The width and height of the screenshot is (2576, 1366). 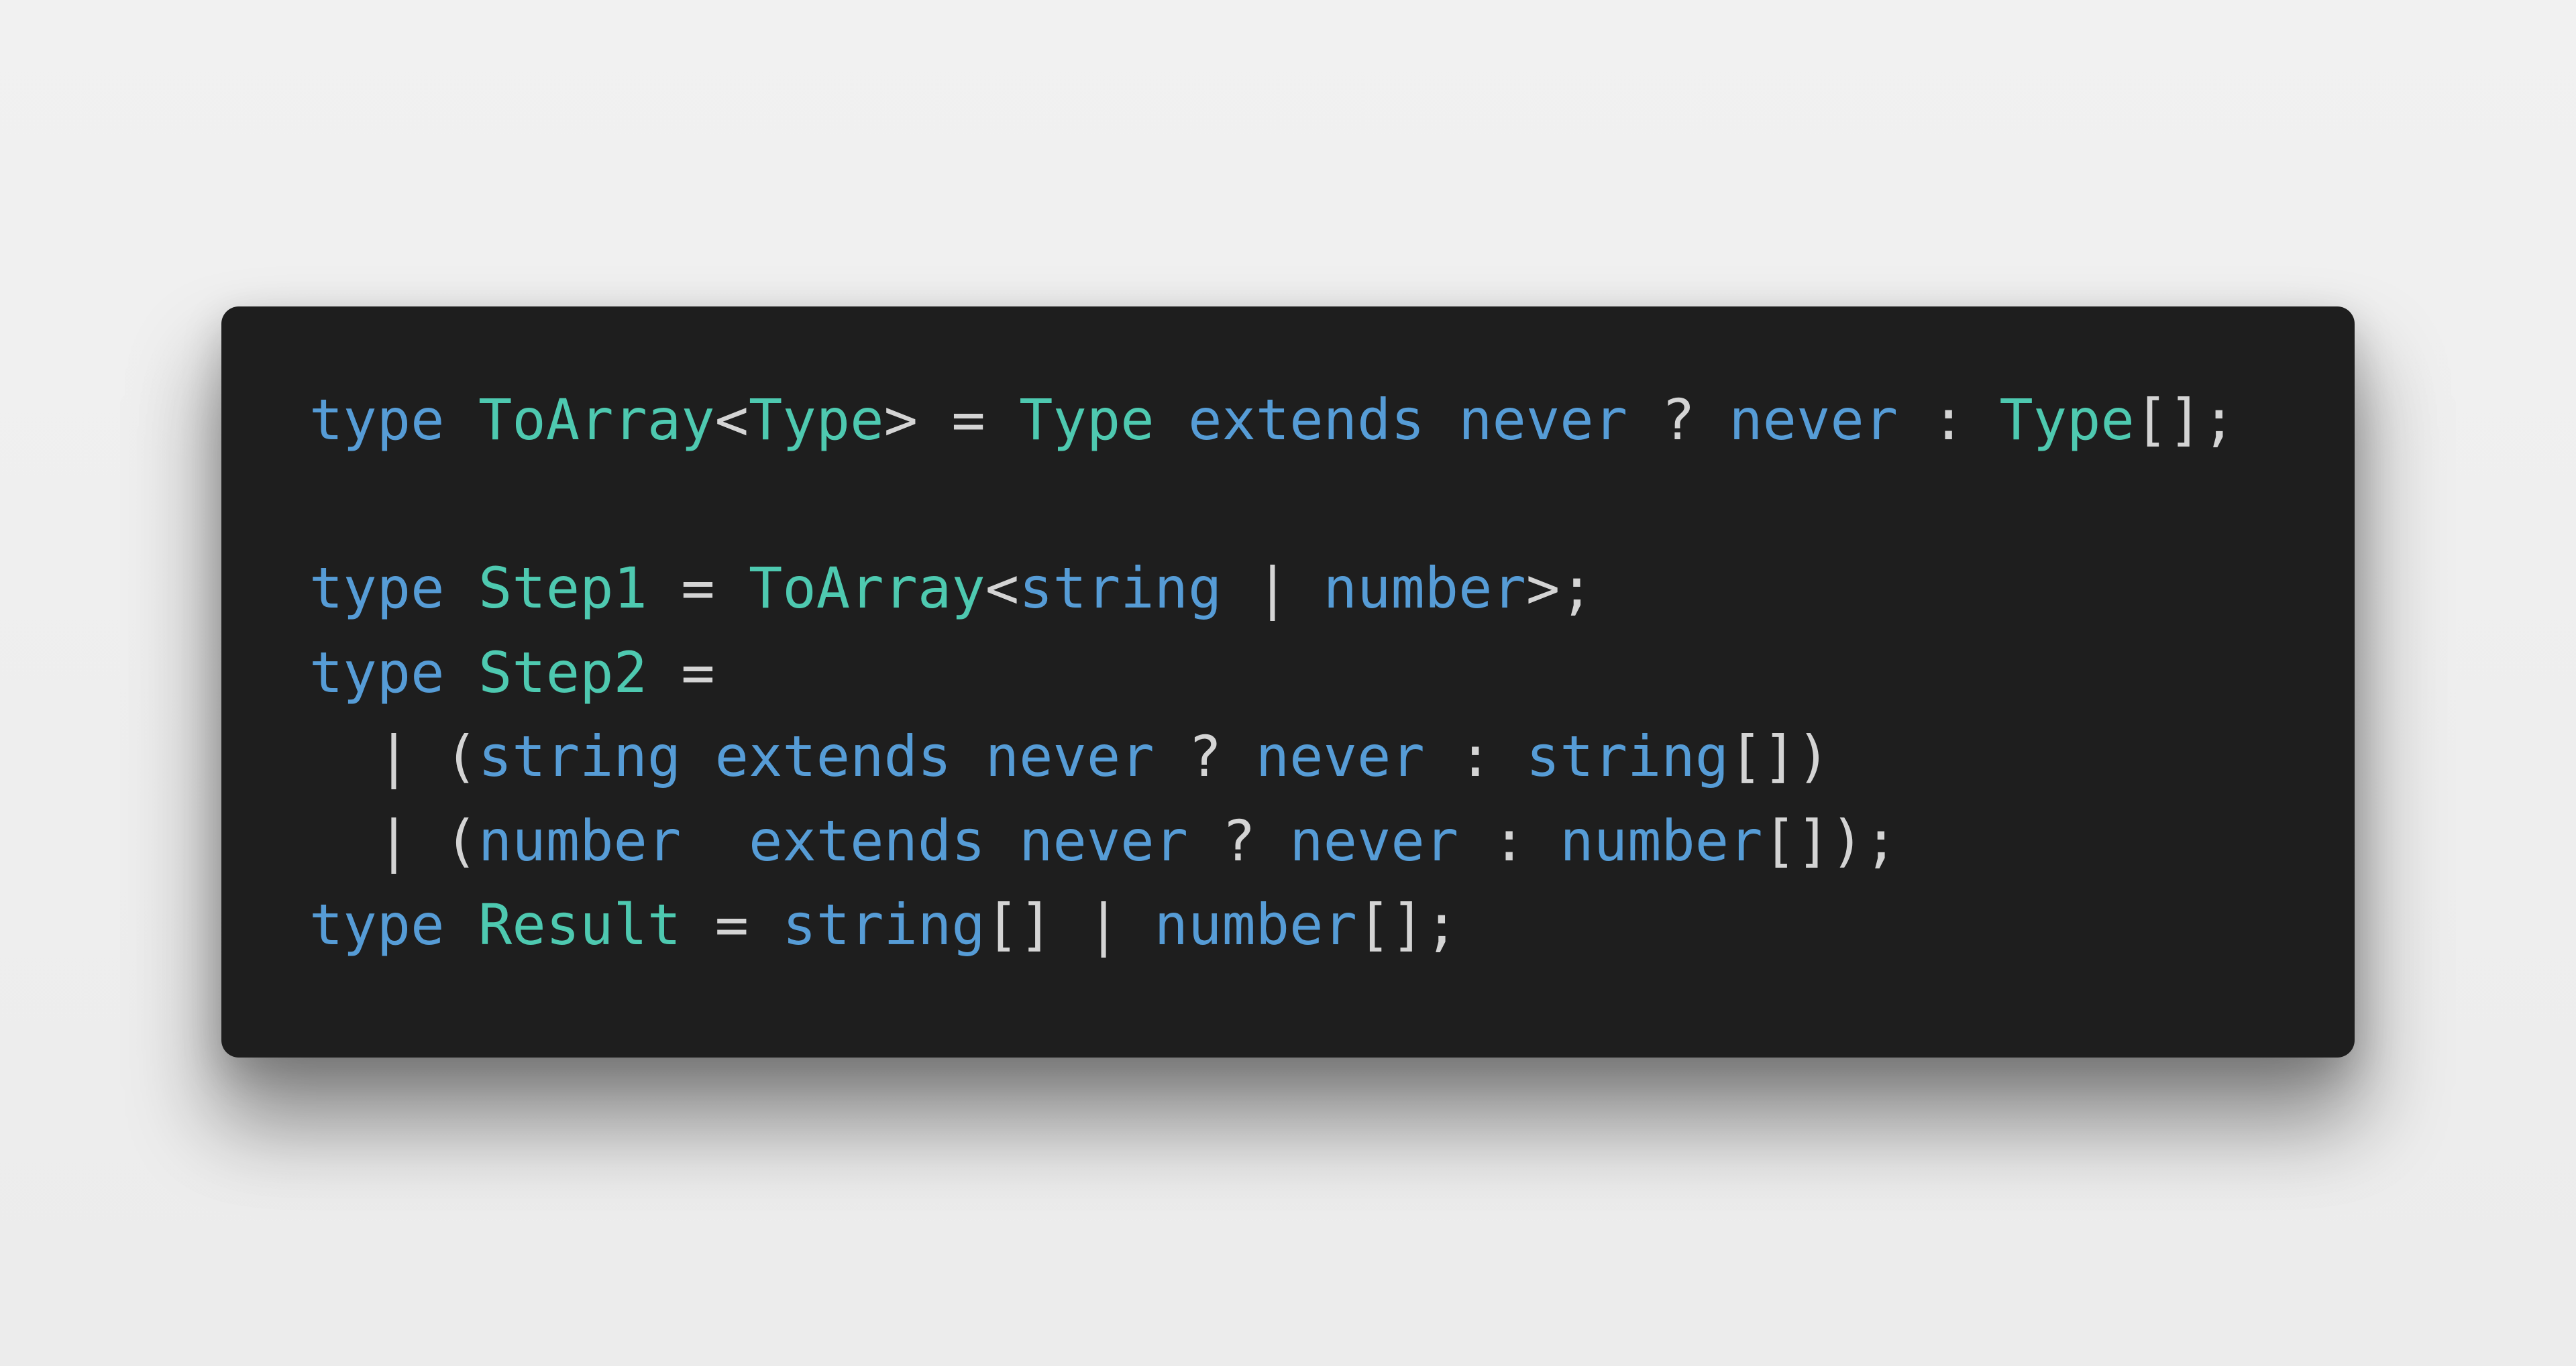 I want to click on punctuation-token: |, so click(x=1273, y=588).